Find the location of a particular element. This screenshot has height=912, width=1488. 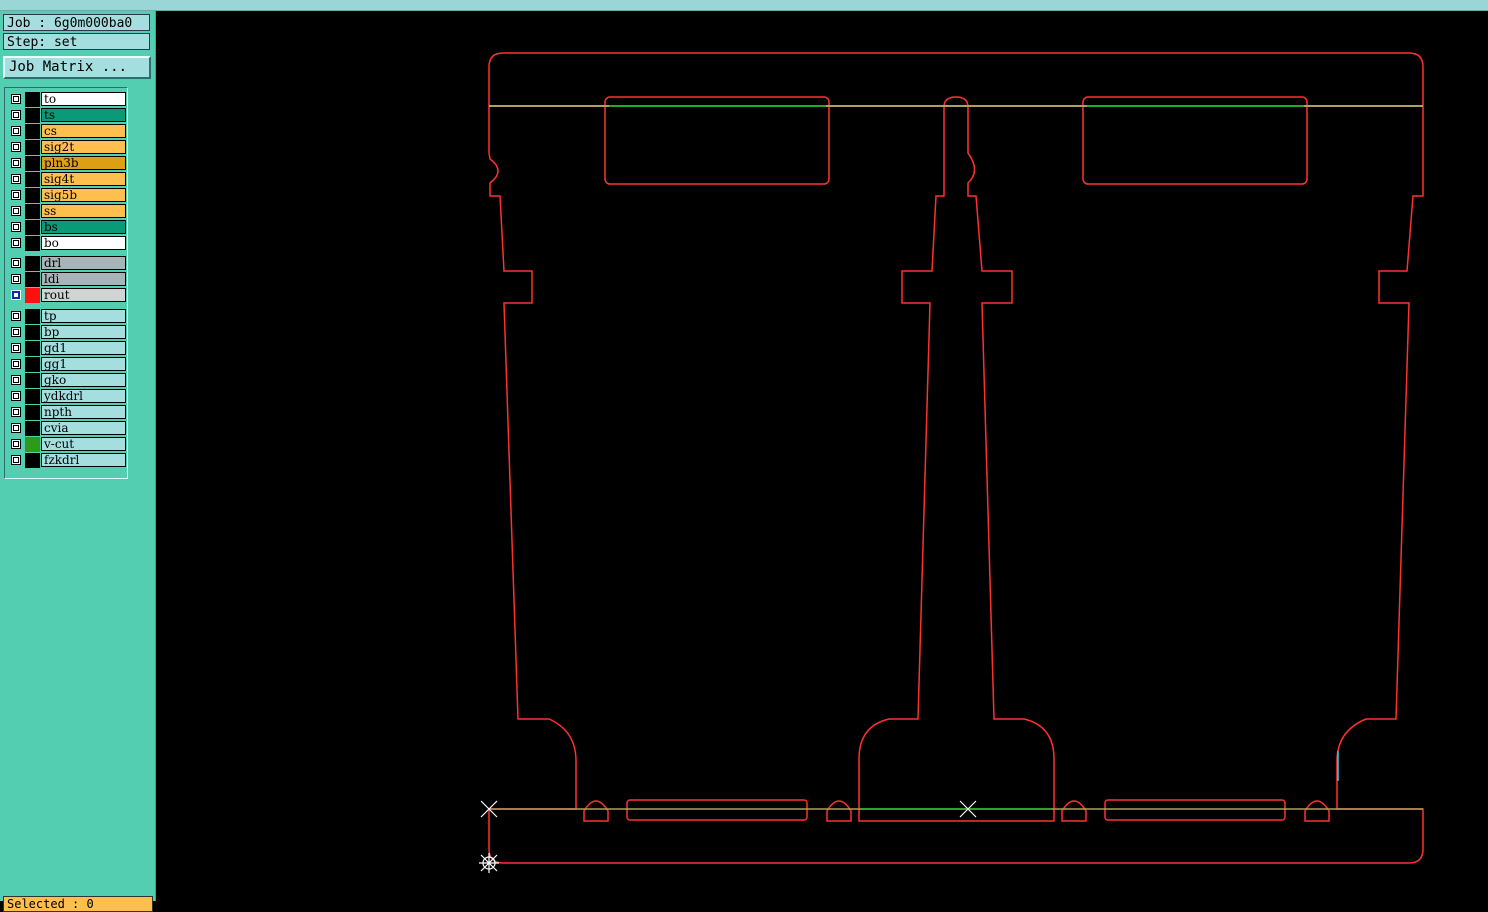

layer-name: bs is located at coordinates (83, 227).